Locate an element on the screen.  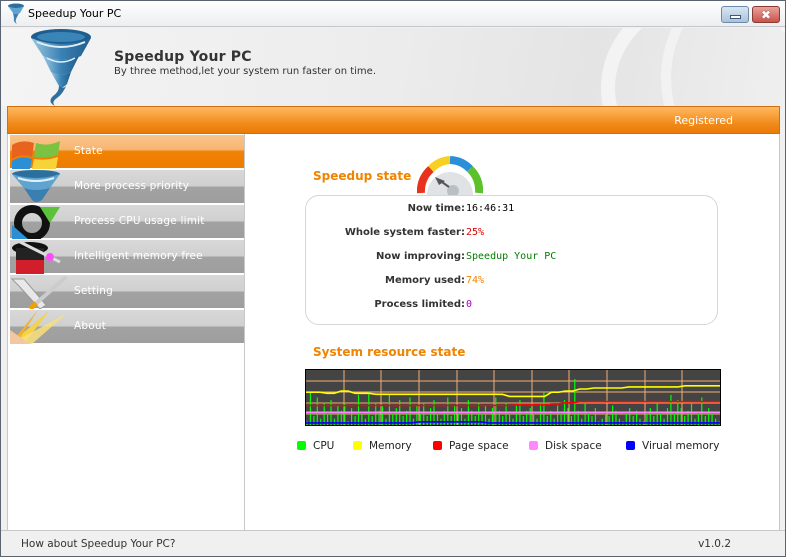
registration-status: Registered is located at coordinates (703, 120).